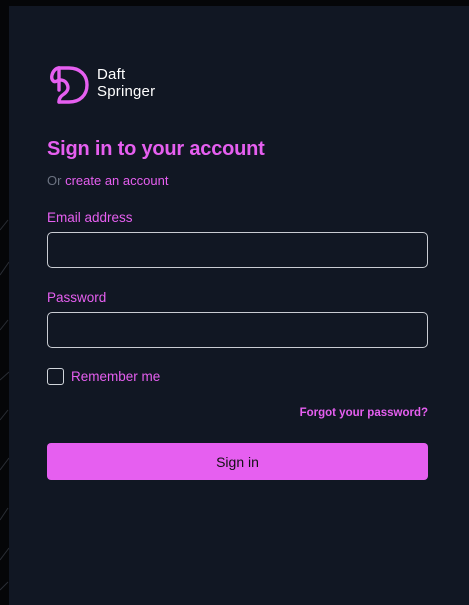  I want to click on brand-wordmark: Daft Springer, so click(126, 83).